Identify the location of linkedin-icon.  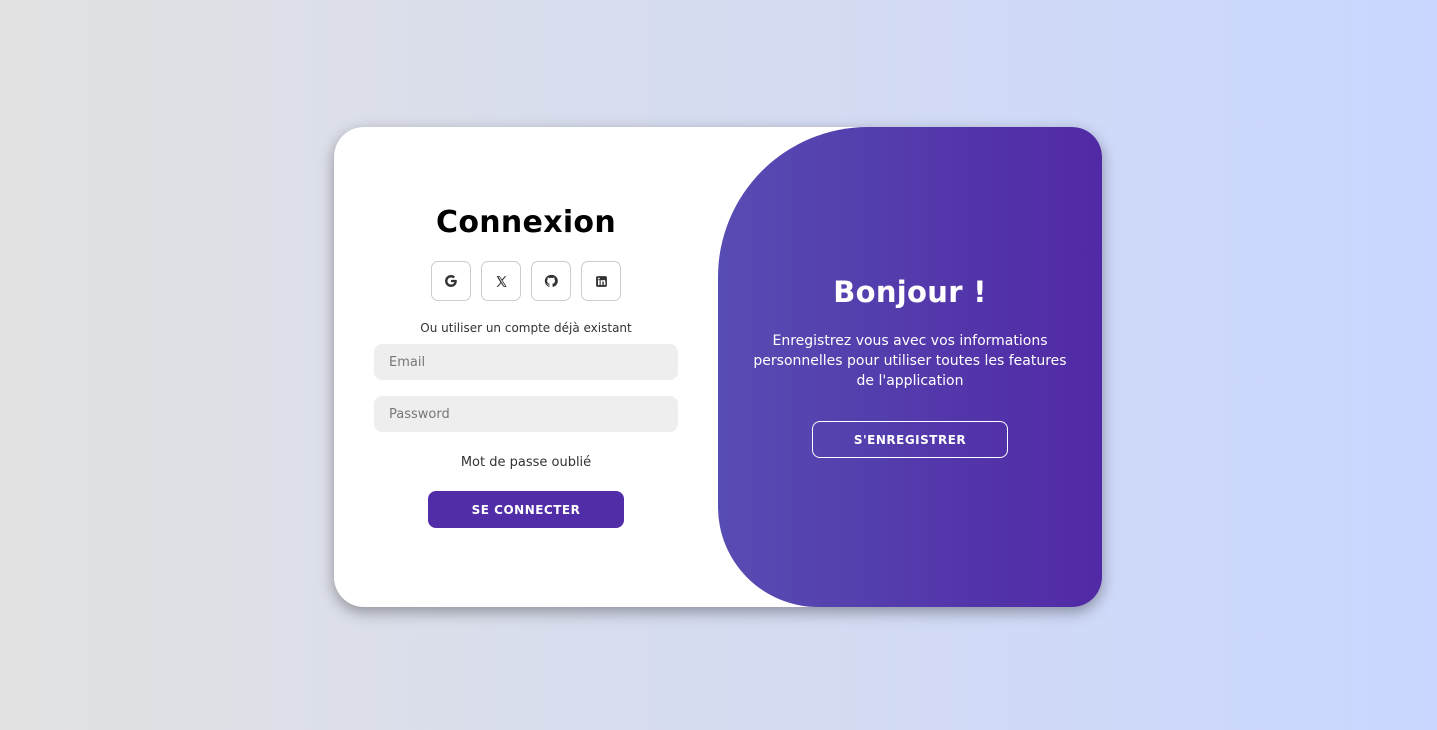
(601, 281).